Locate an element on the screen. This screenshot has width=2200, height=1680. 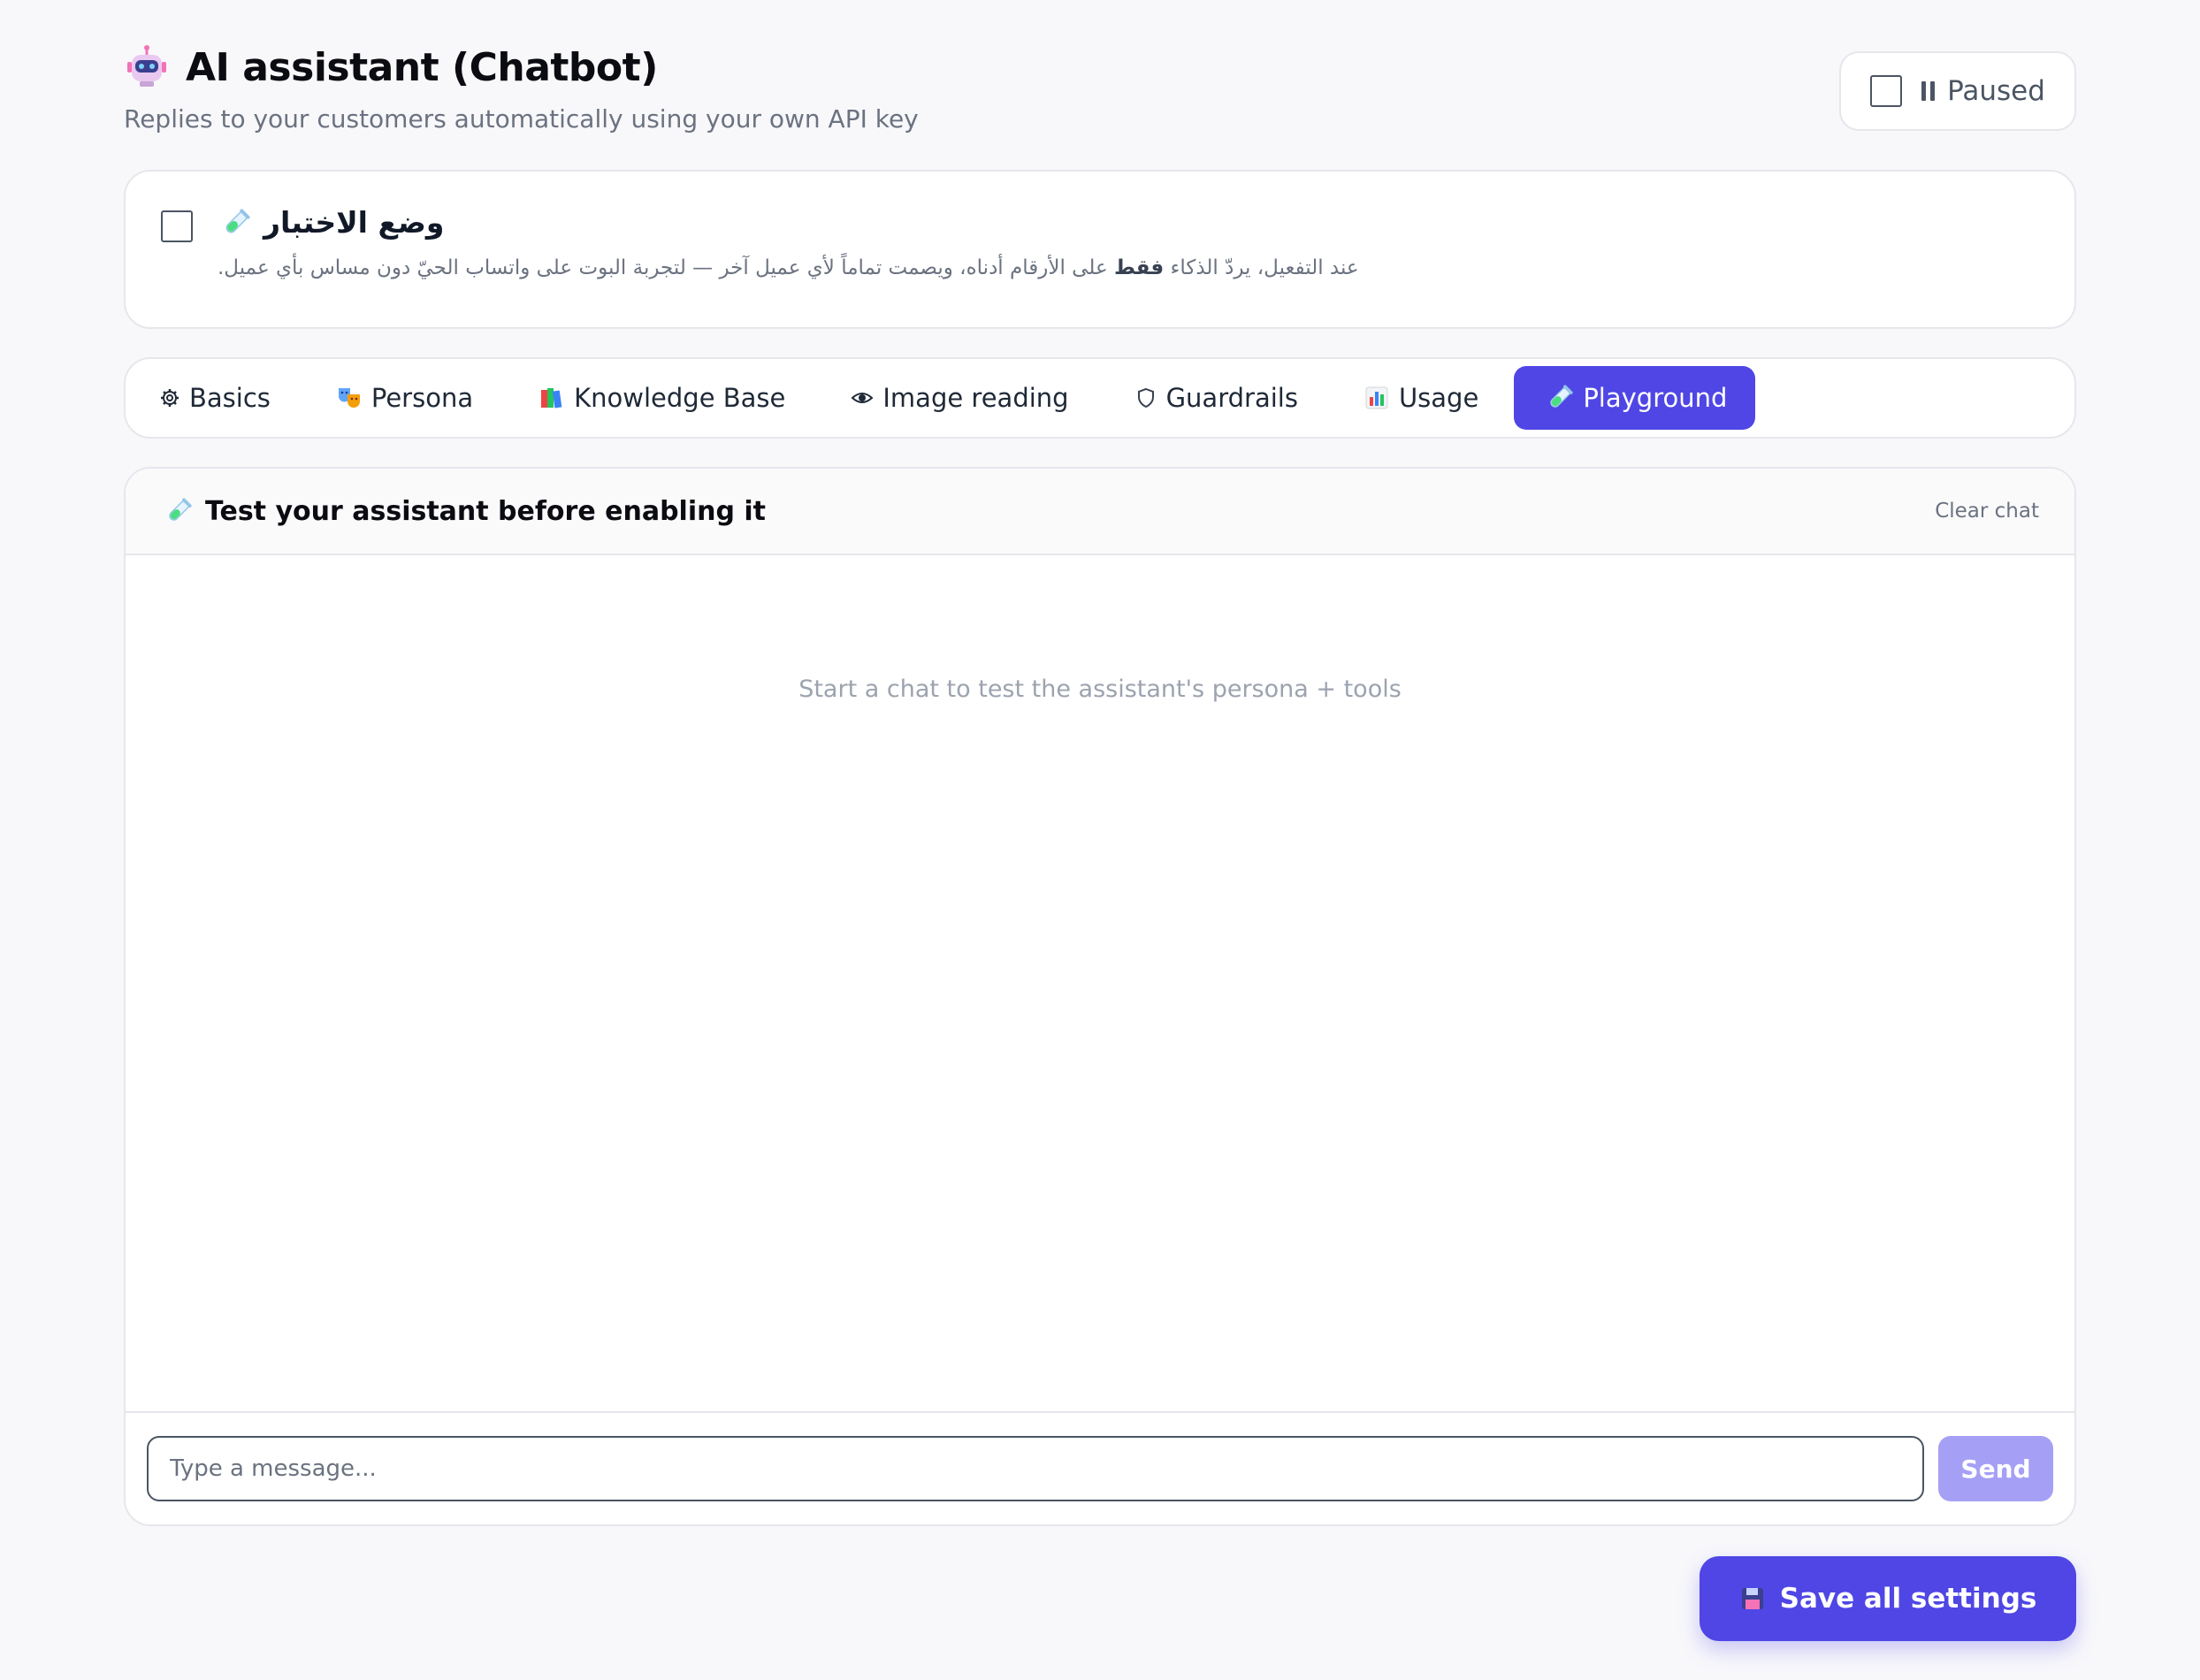
gear-icon is located at coordinates (170, 398).